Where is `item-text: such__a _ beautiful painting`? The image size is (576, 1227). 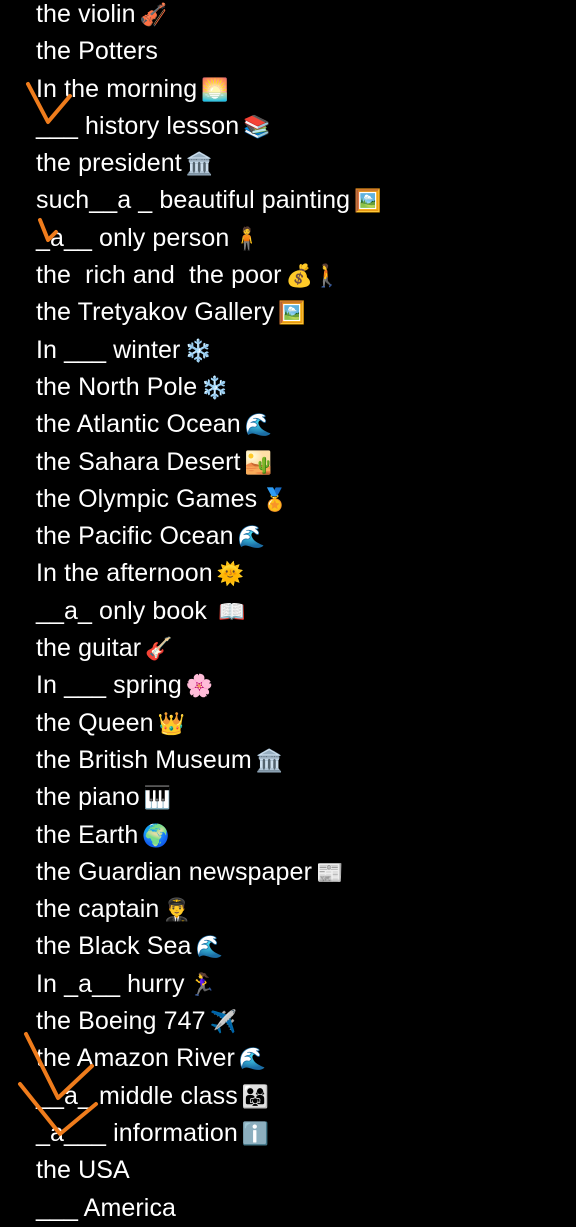
item-text: such__a _ beautiful painting is located at coordinates (193, 200).